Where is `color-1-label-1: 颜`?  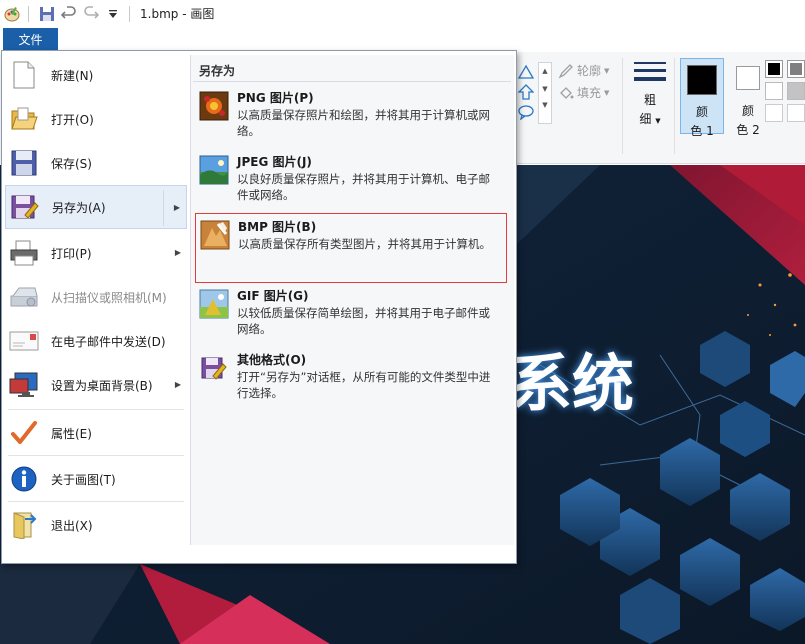
color-1-label-1: 颜 is located at coordinates (701, 112).